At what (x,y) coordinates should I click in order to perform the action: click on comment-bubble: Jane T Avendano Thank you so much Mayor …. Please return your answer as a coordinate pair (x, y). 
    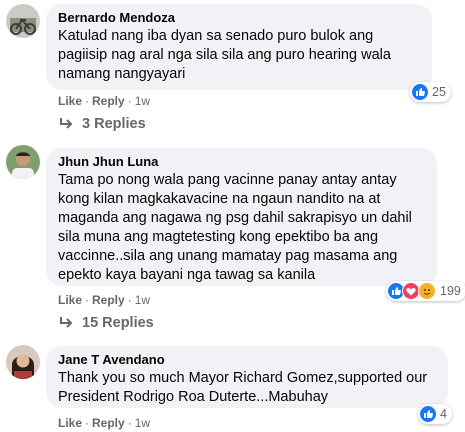
    Looking at the image, I should click on (247, 377).